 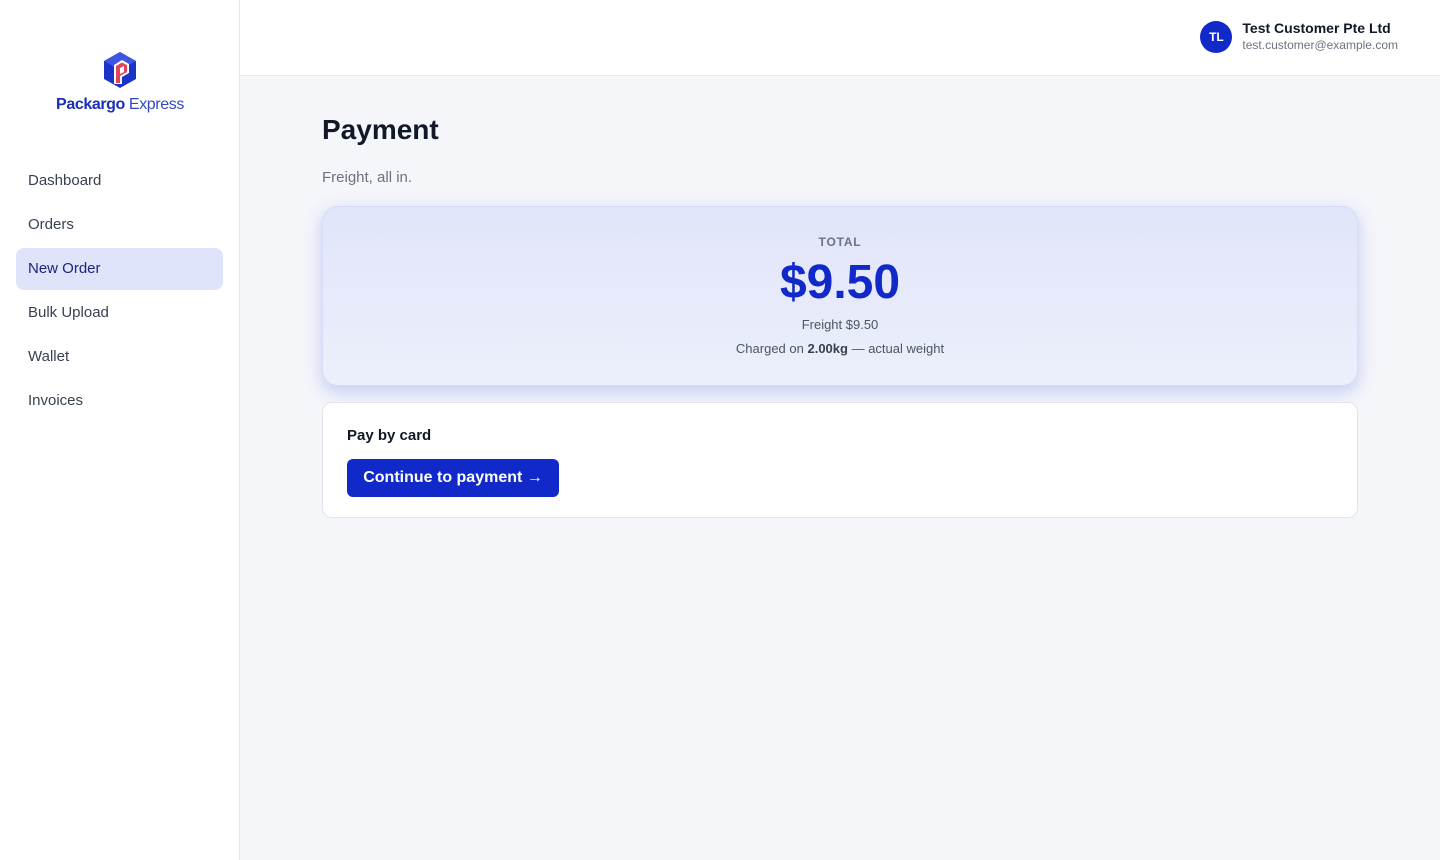 I want to click on page-title: Payment, so click(x=380, y=129).